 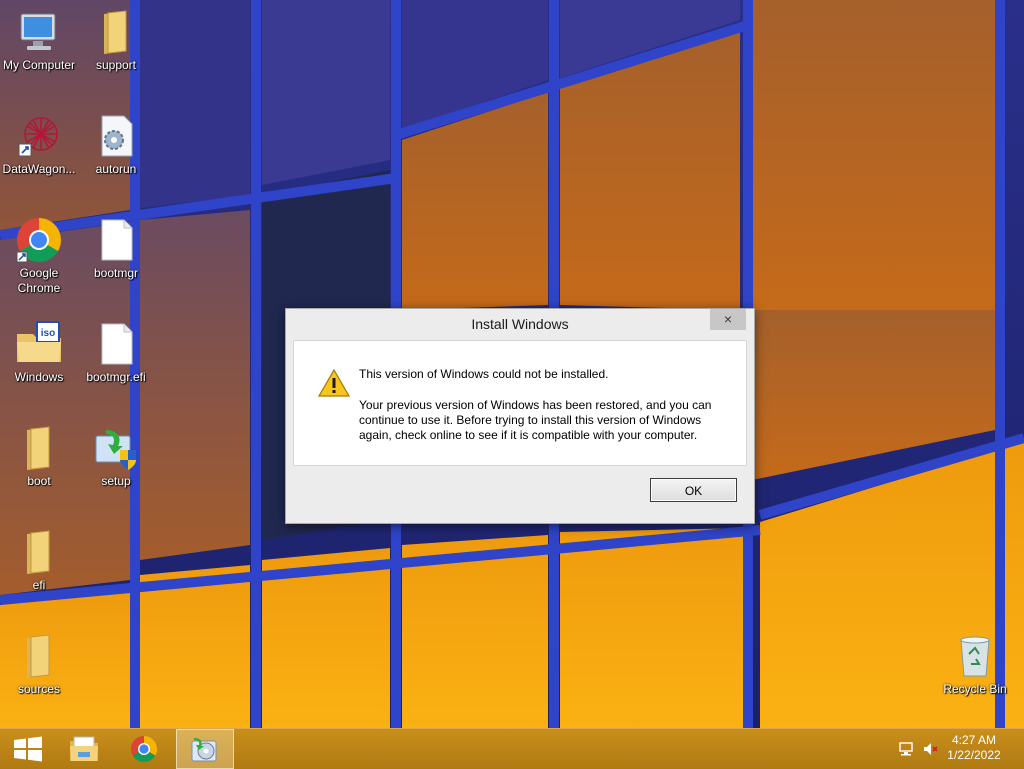 What do you see at coordinates (115, 450) in the screenshot?
I see `setup-icon` at bounding box center [115, 450].